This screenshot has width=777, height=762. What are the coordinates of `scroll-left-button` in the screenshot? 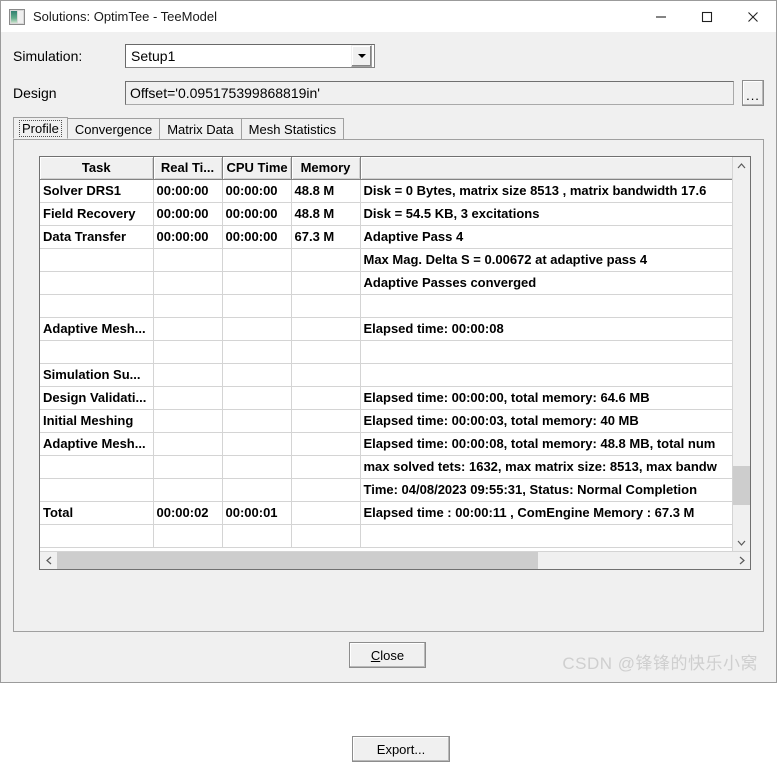 It's located at (48, 560).